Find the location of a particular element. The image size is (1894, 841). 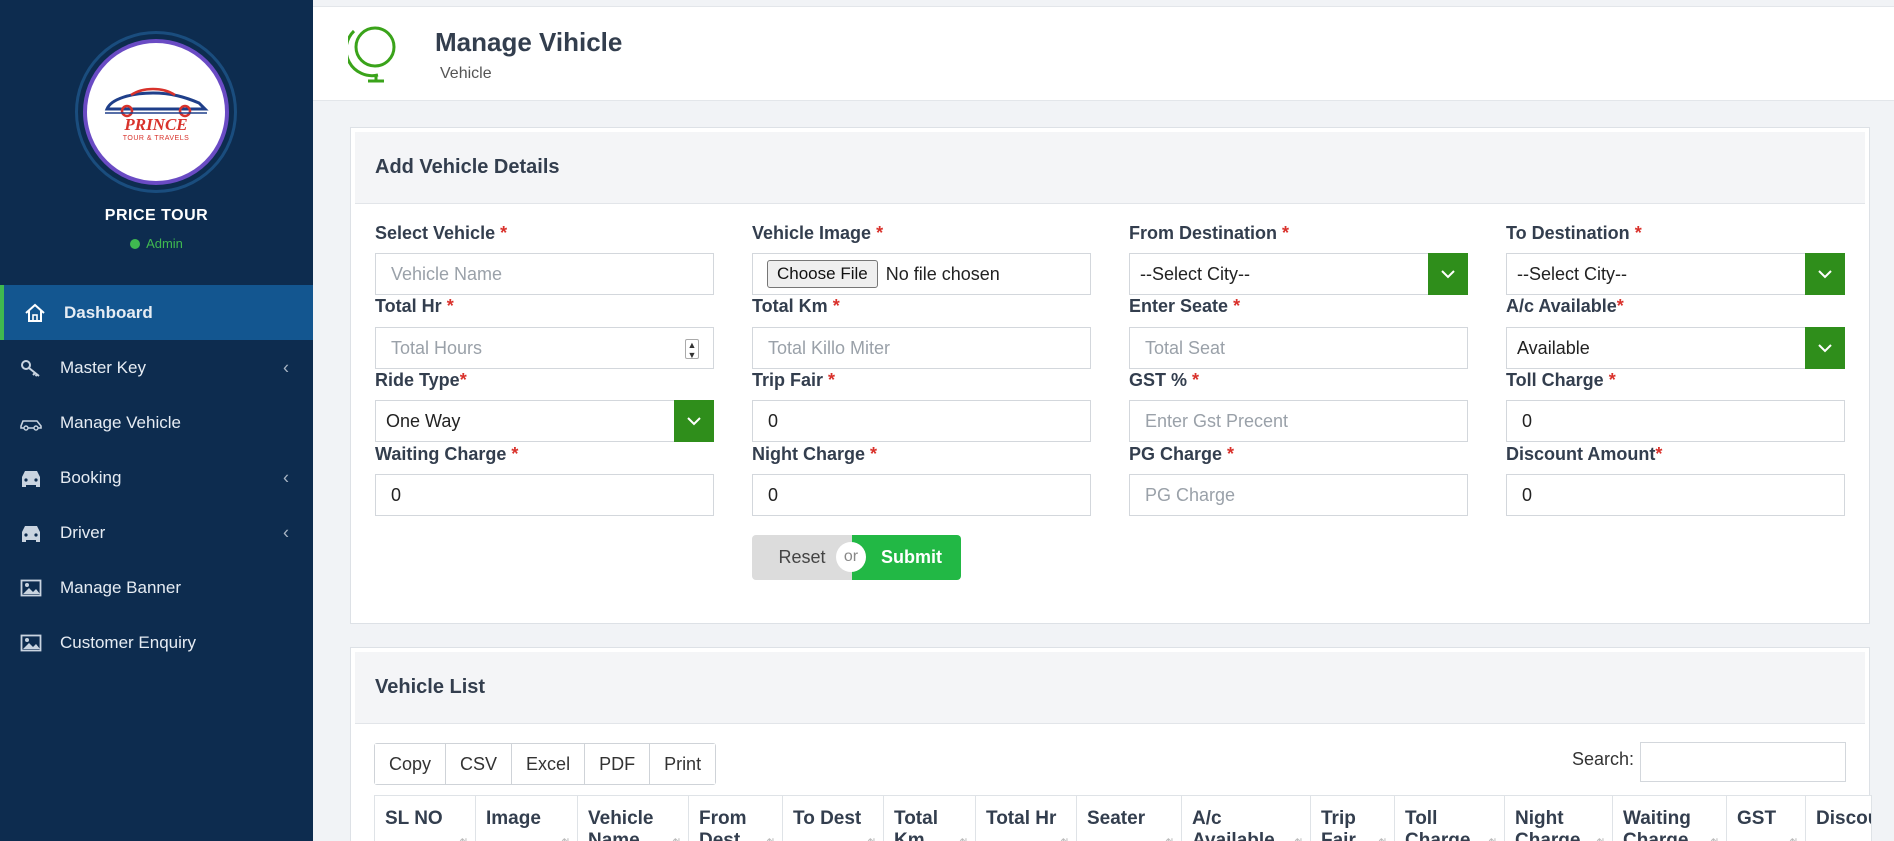

number-spinner-icon: ▲ ▼ is located at coordinates (692, 349).